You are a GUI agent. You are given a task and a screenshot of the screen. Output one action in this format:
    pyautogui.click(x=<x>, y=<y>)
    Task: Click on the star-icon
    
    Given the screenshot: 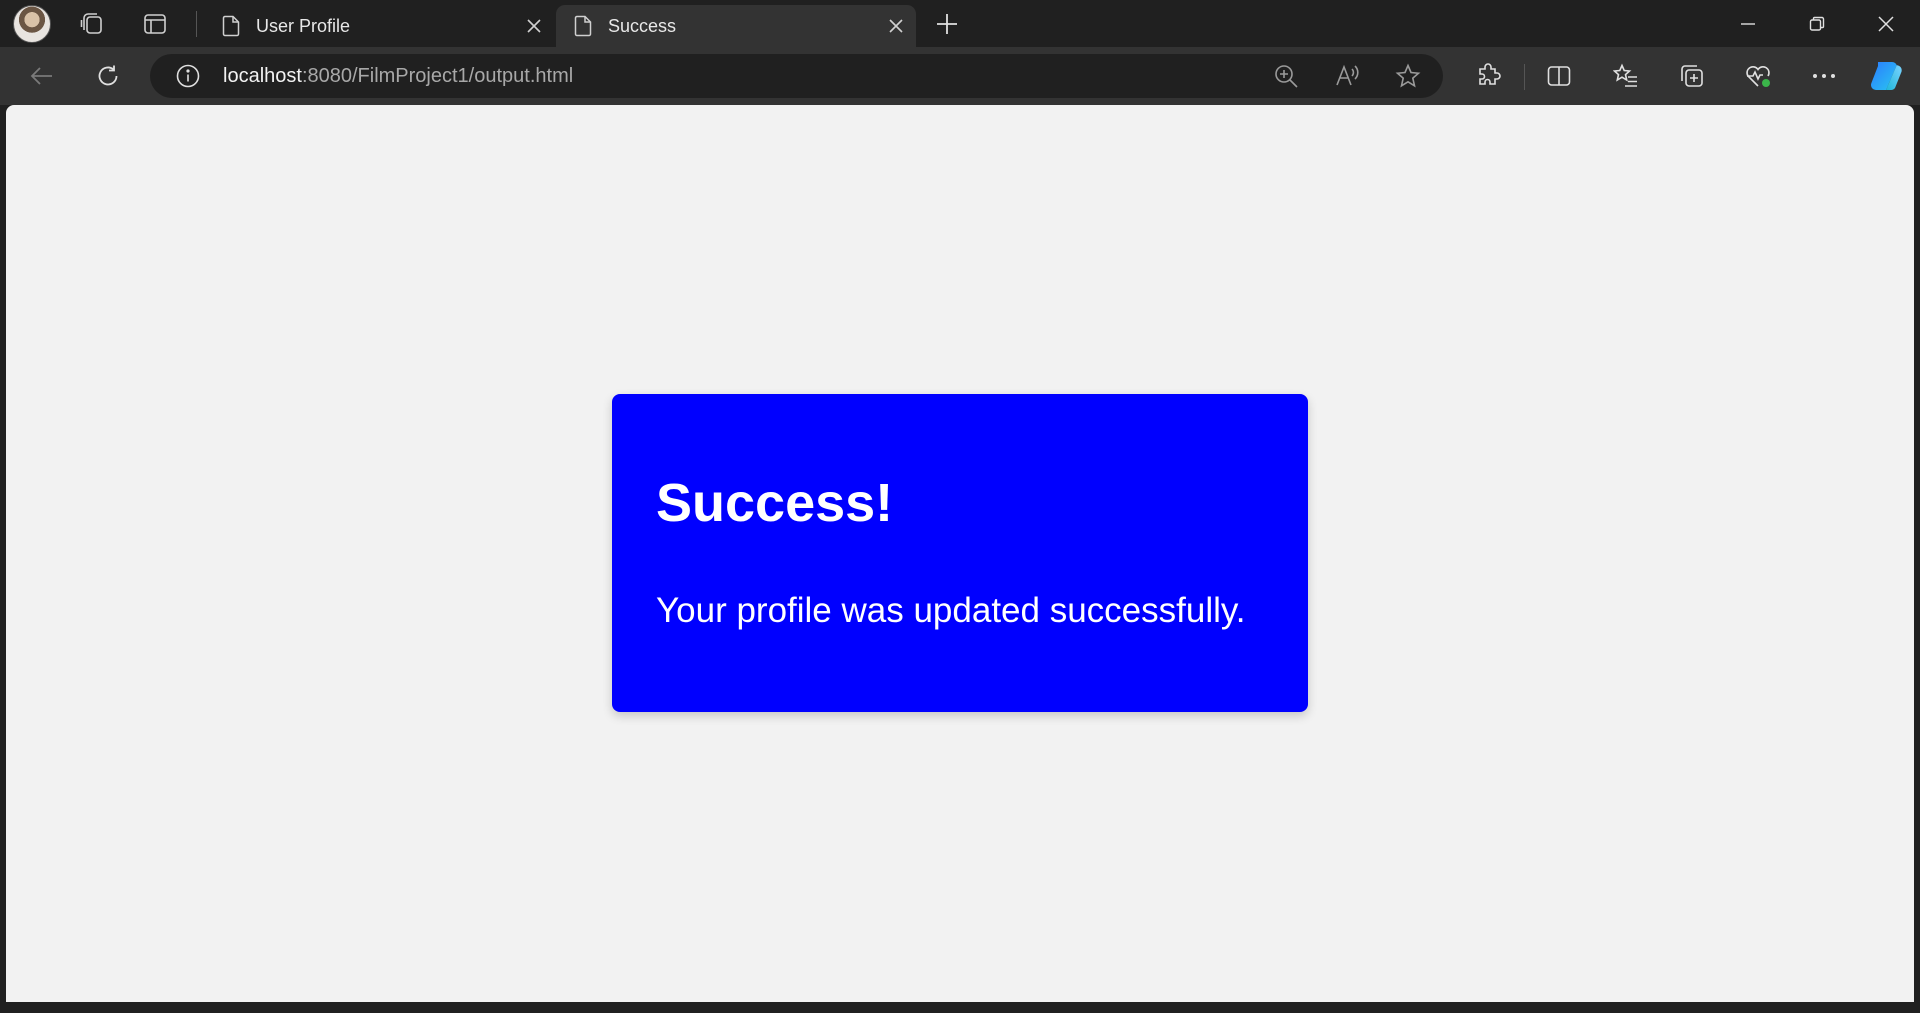 What is the action you would take?
    pyautogui.click(x=1408, y=75)
    